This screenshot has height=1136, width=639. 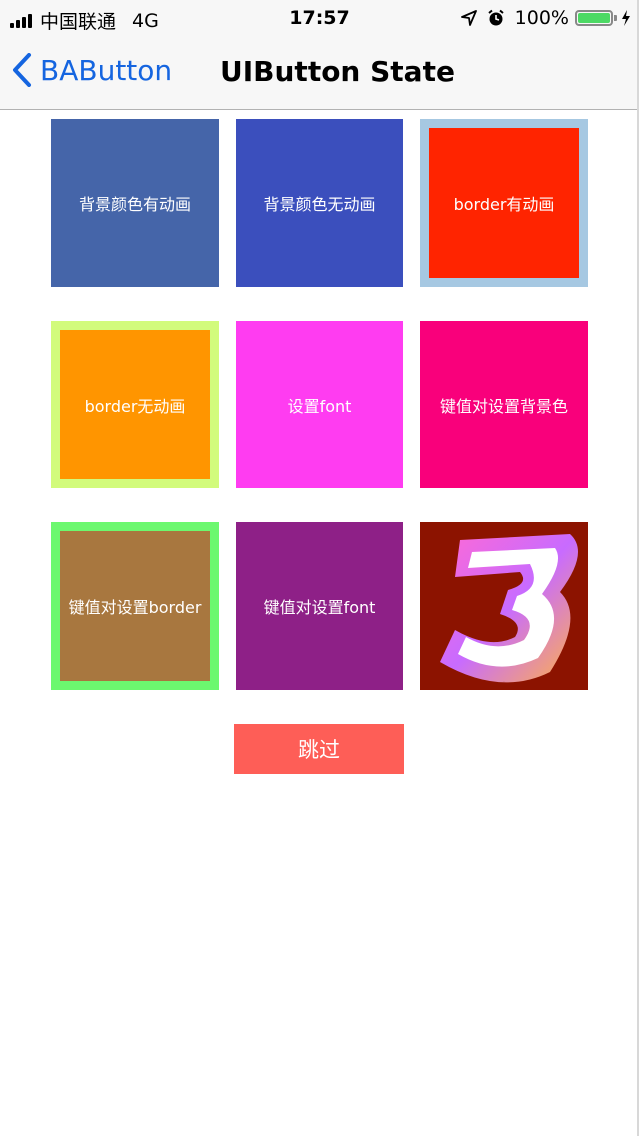 I want to click on tile-label: border无动画, so click(x=135, y=406).